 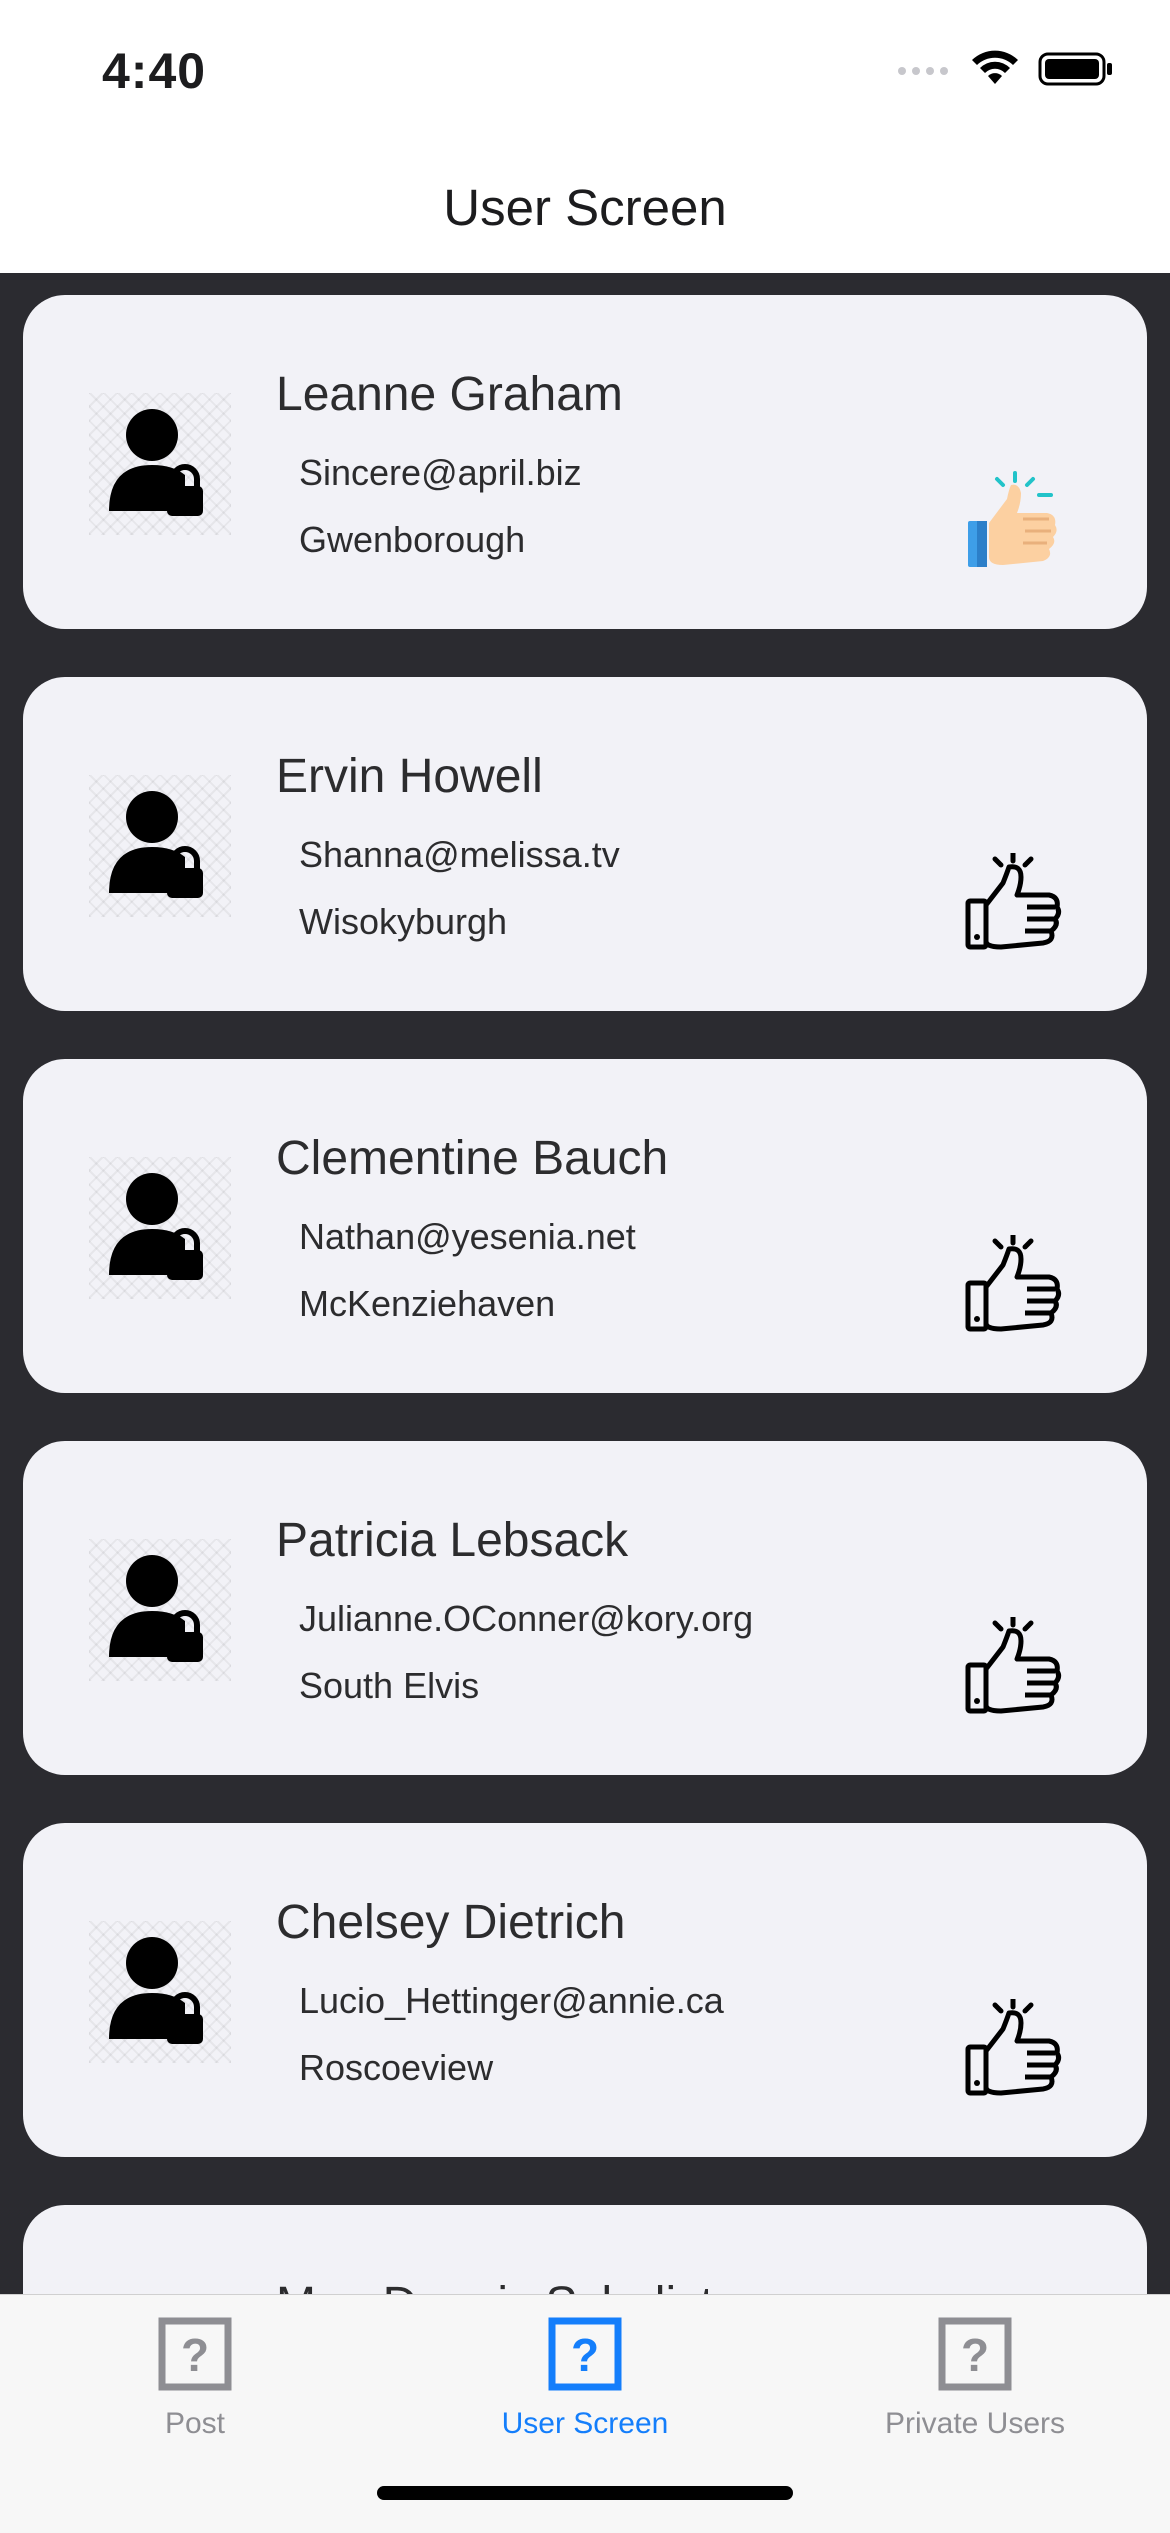 What do you see at coordinates (494, 2285) in the screenshot?
I see `user-name: Mrs. Dennis Schulist` at bounding box center [494, 2285].